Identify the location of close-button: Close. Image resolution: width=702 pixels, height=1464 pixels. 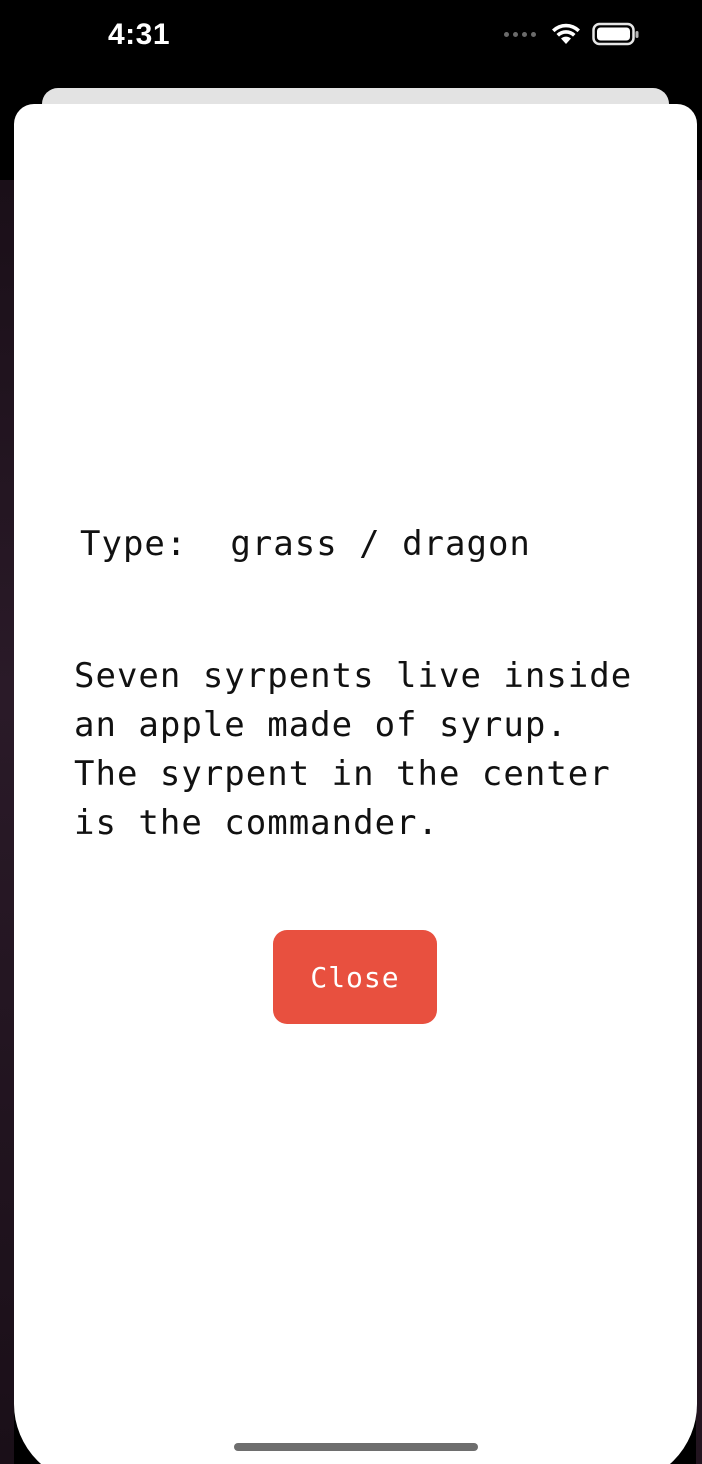
(355, 977).